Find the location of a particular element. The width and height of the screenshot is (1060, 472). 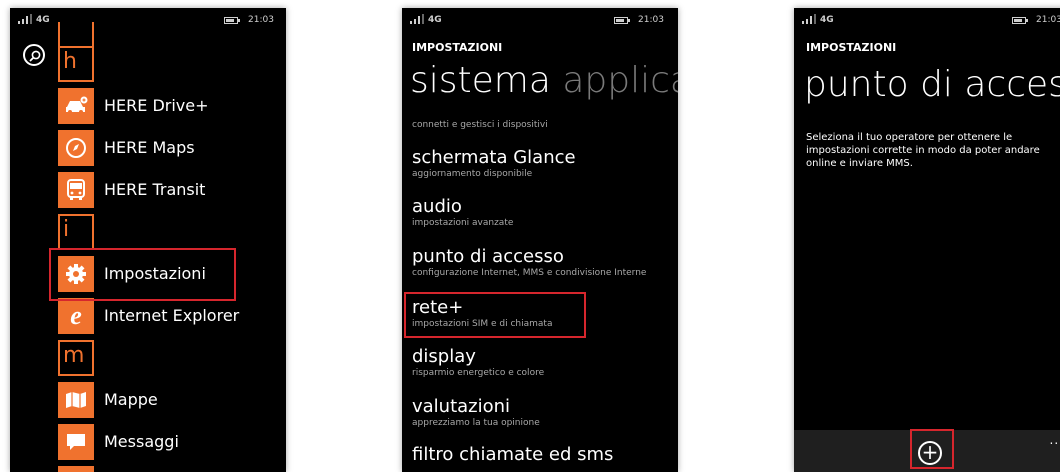

app-here-maps: HERE Maps is located at coordinates (168, 148).